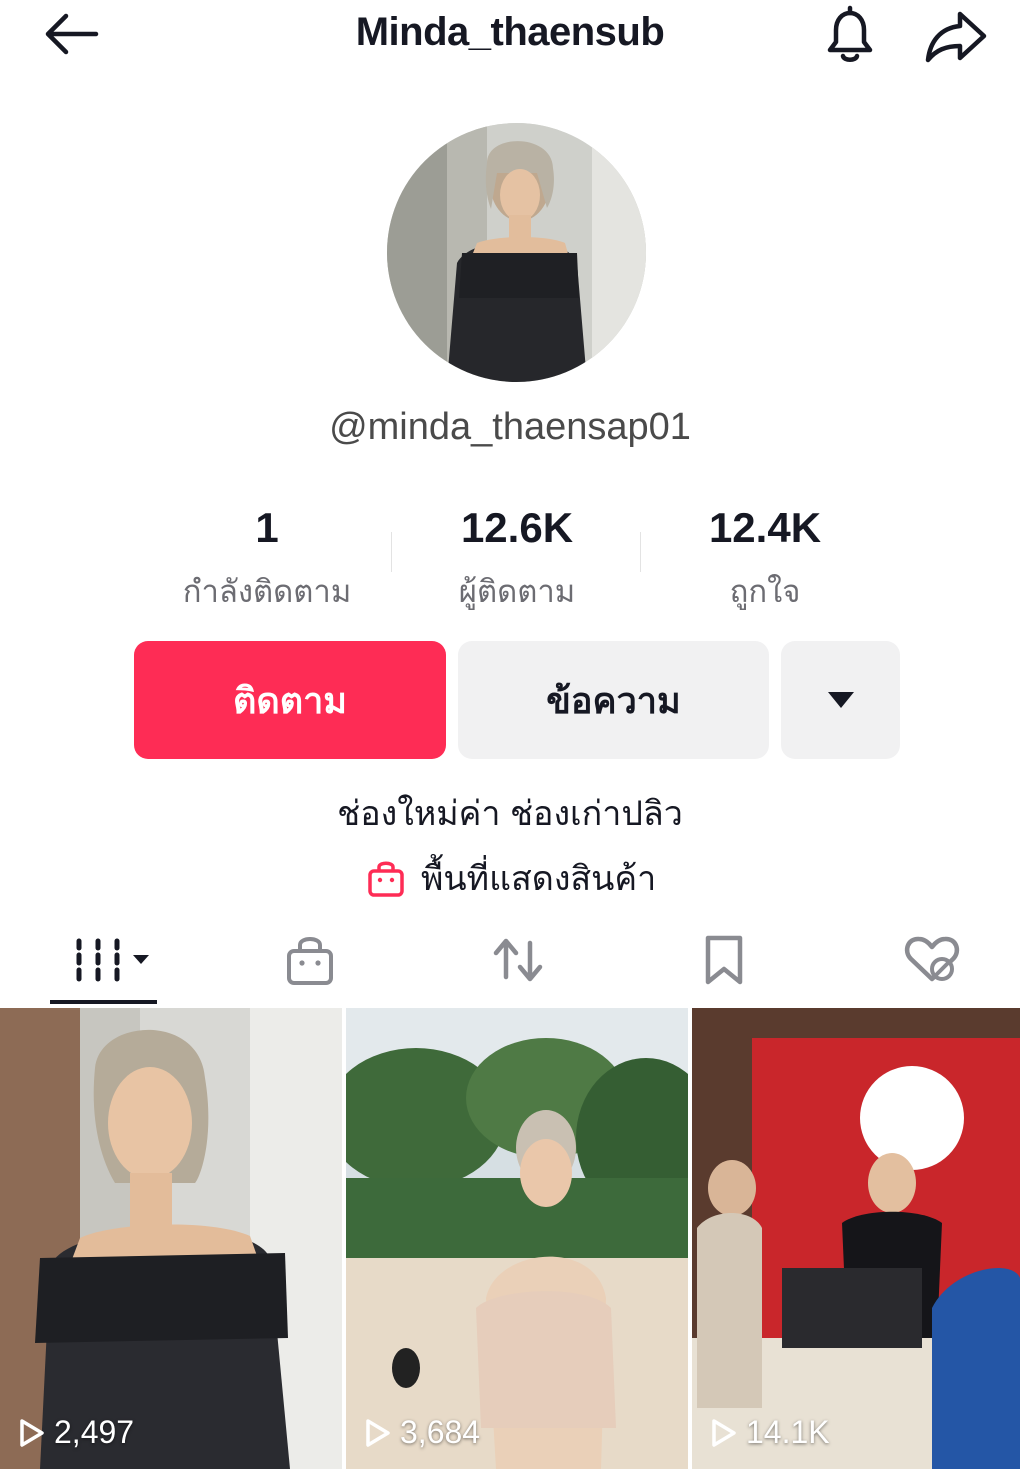 The image size is (1020, 1469). I want to click on profile-bio: ช่องใหม่ค่า ช่องเก่าปลิว, so click(510, 814).